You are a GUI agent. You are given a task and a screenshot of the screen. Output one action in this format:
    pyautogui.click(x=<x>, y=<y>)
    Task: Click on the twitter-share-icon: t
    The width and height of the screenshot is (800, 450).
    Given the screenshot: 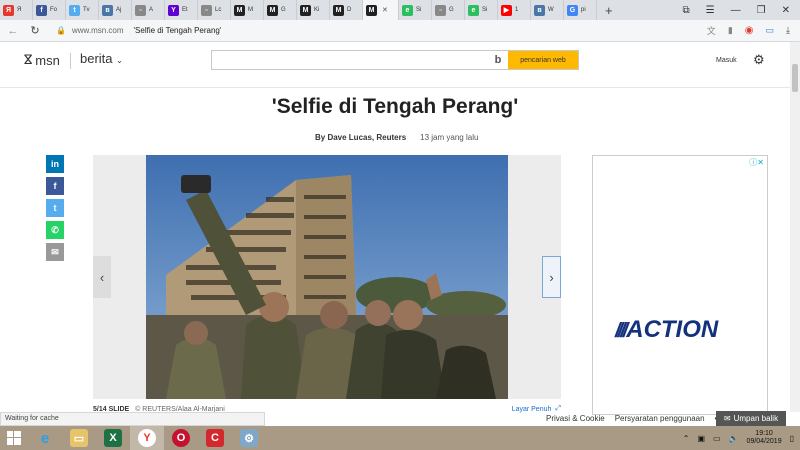 What is the action you would take?
    pyautogui.click(x=55, y=208)
    